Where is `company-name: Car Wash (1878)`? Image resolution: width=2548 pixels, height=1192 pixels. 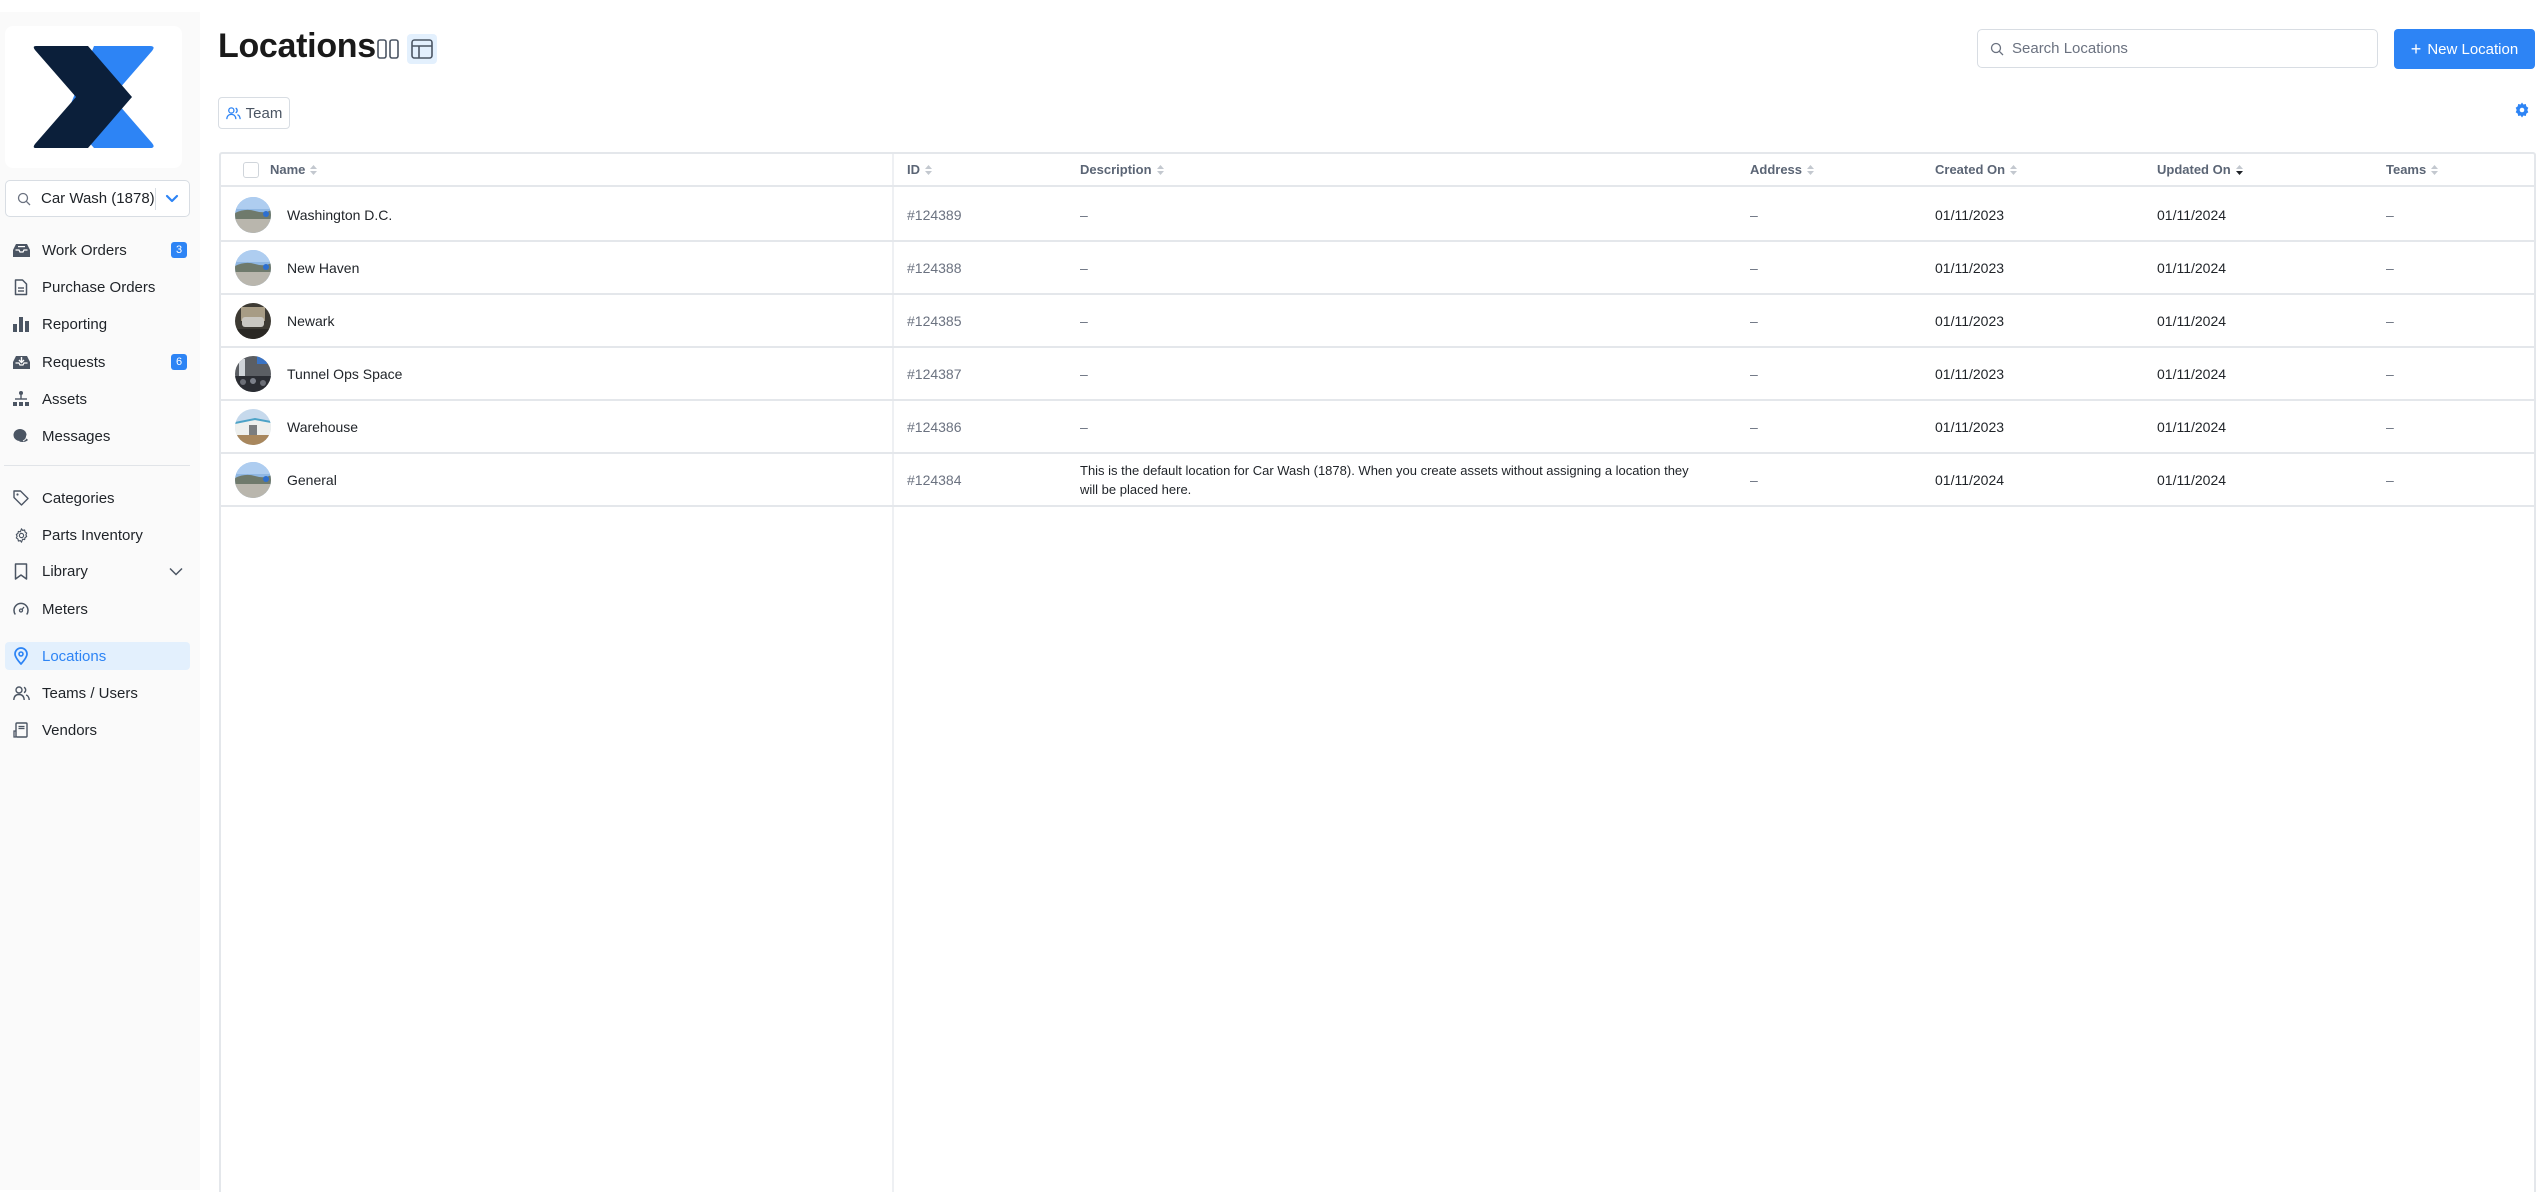
company-name: Car Wash (1878) is located at coordinates (98, 198).